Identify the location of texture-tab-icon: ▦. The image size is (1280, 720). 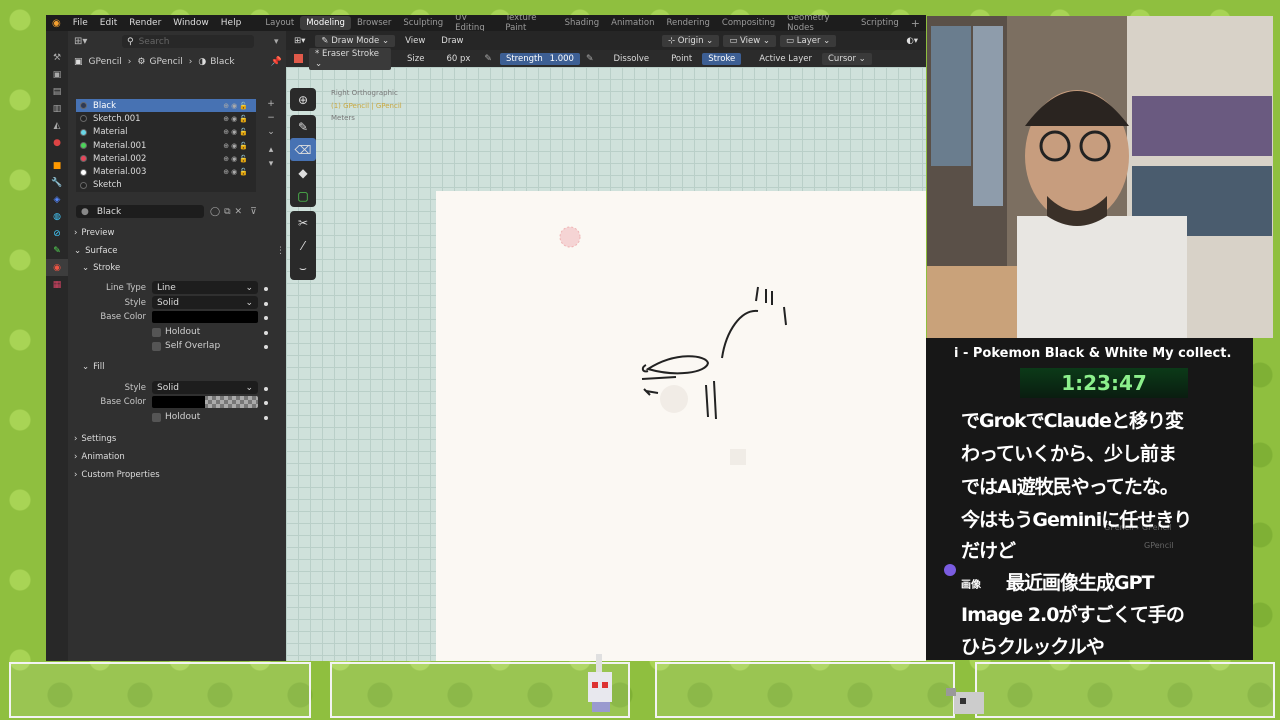
(57, 284).